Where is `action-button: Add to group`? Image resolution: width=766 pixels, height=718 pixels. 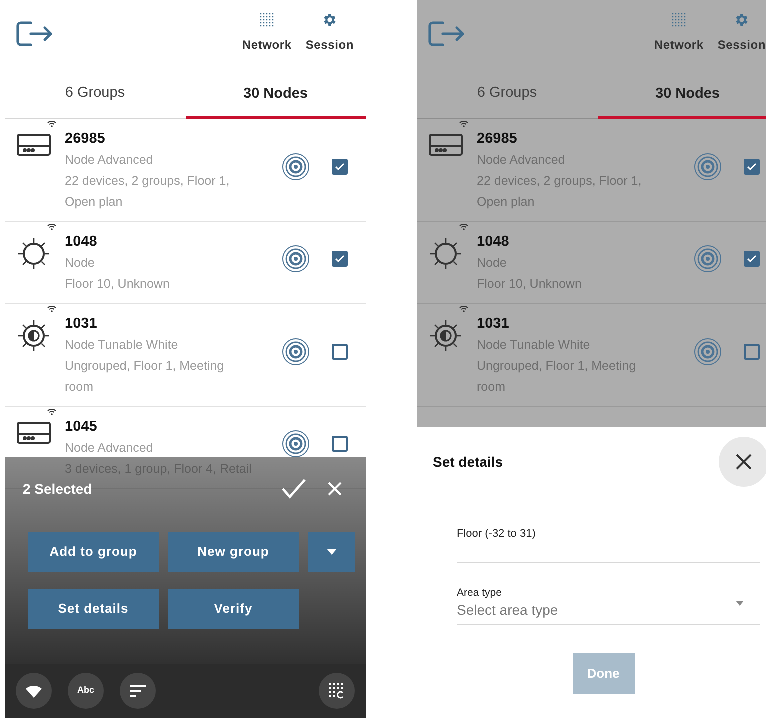
action-button: Add to group is located at coordinates (93, 552).